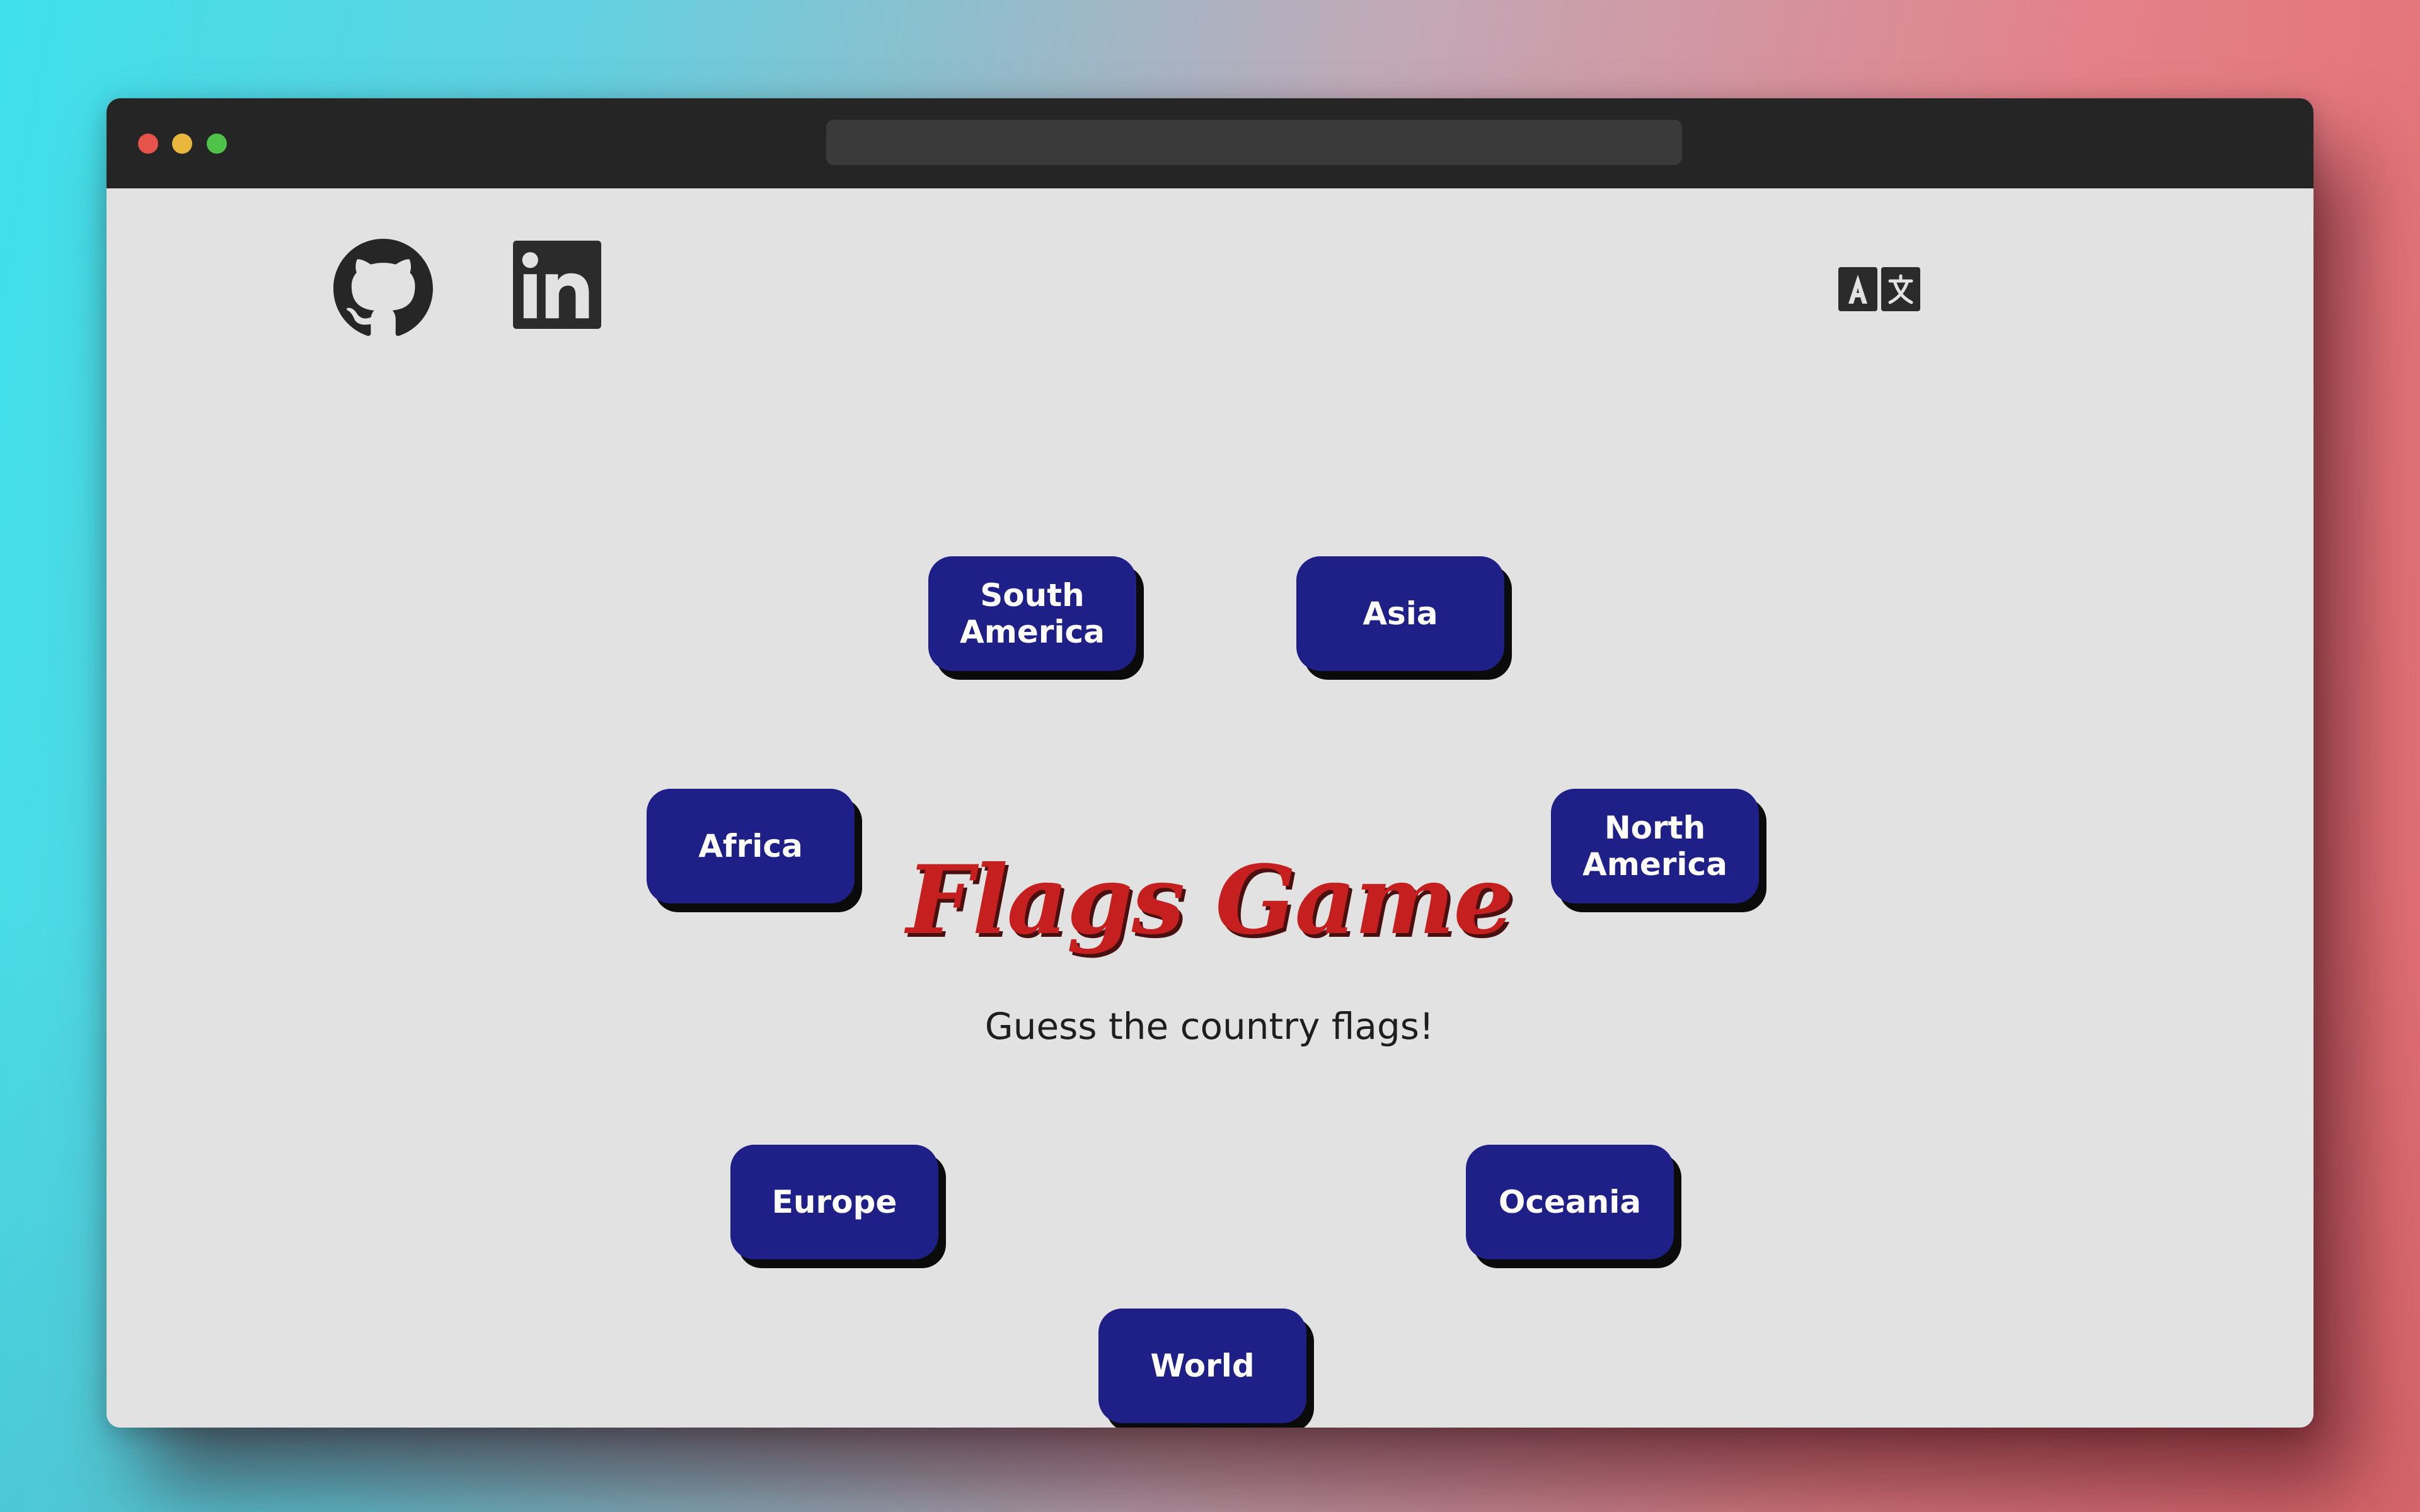 This screenshot has height=1512, width=2420. I want to click on game-title: Flags Game, so click(1210, 900).